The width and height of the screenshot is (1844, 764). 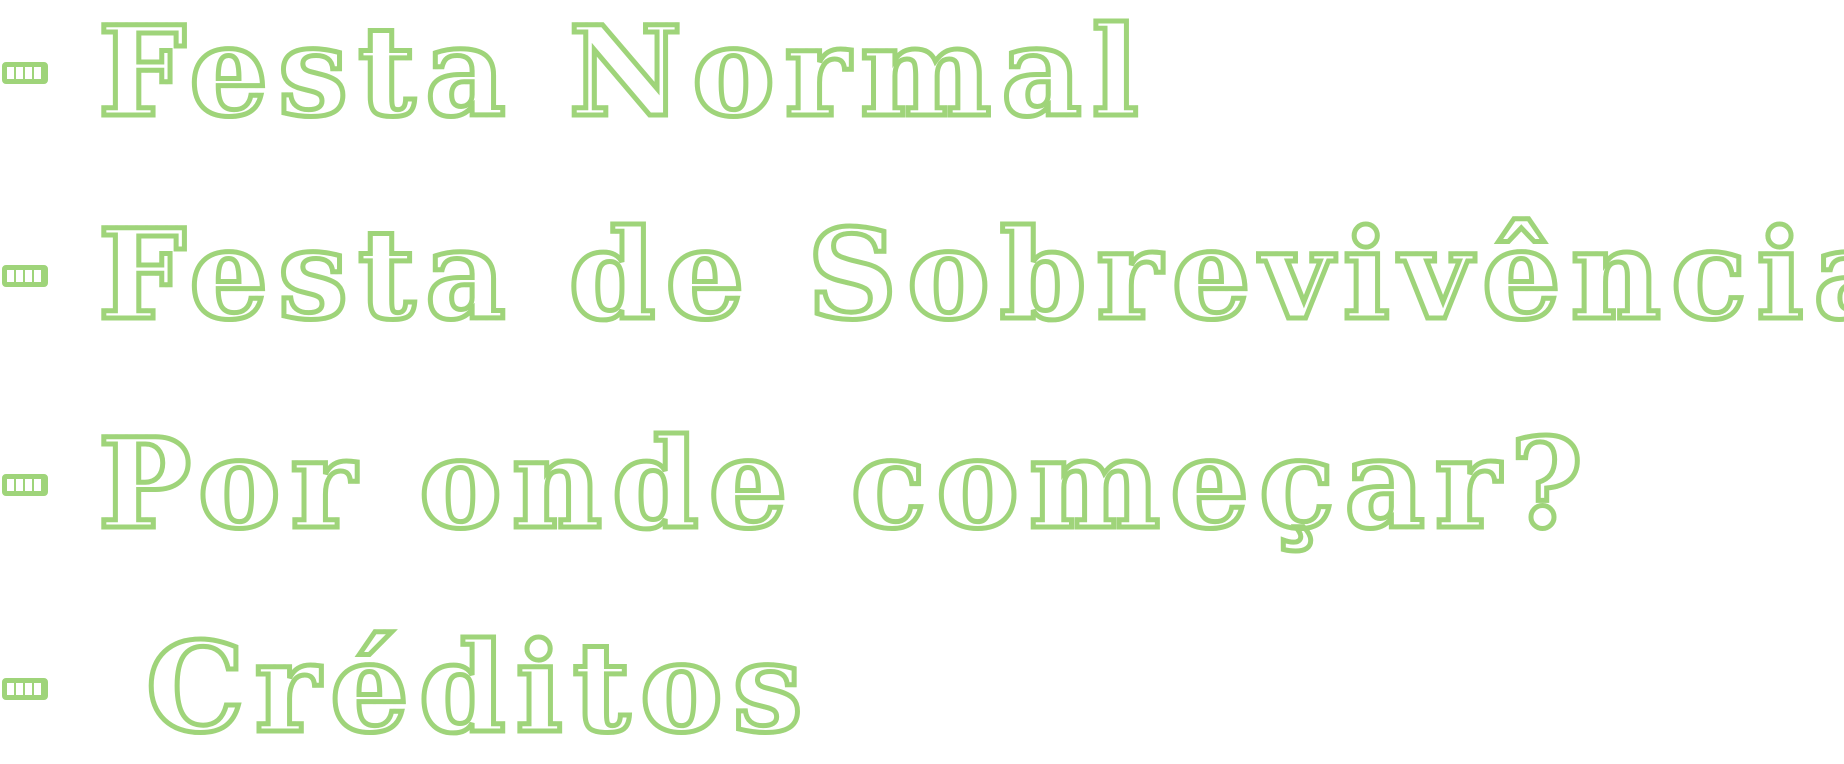 I want to click on menu-item-label: Créditos, so click(x=478, y=689).